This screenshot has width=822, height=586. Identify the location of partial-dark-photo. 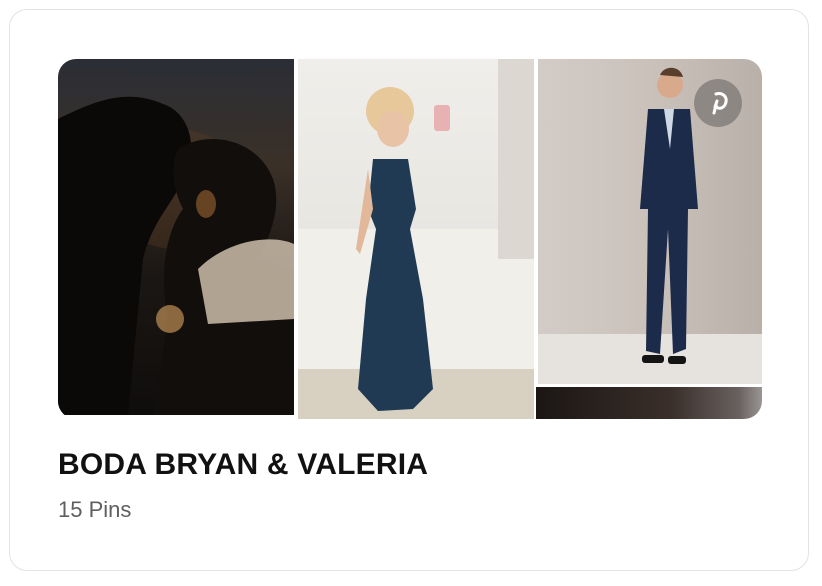
(649, 403).